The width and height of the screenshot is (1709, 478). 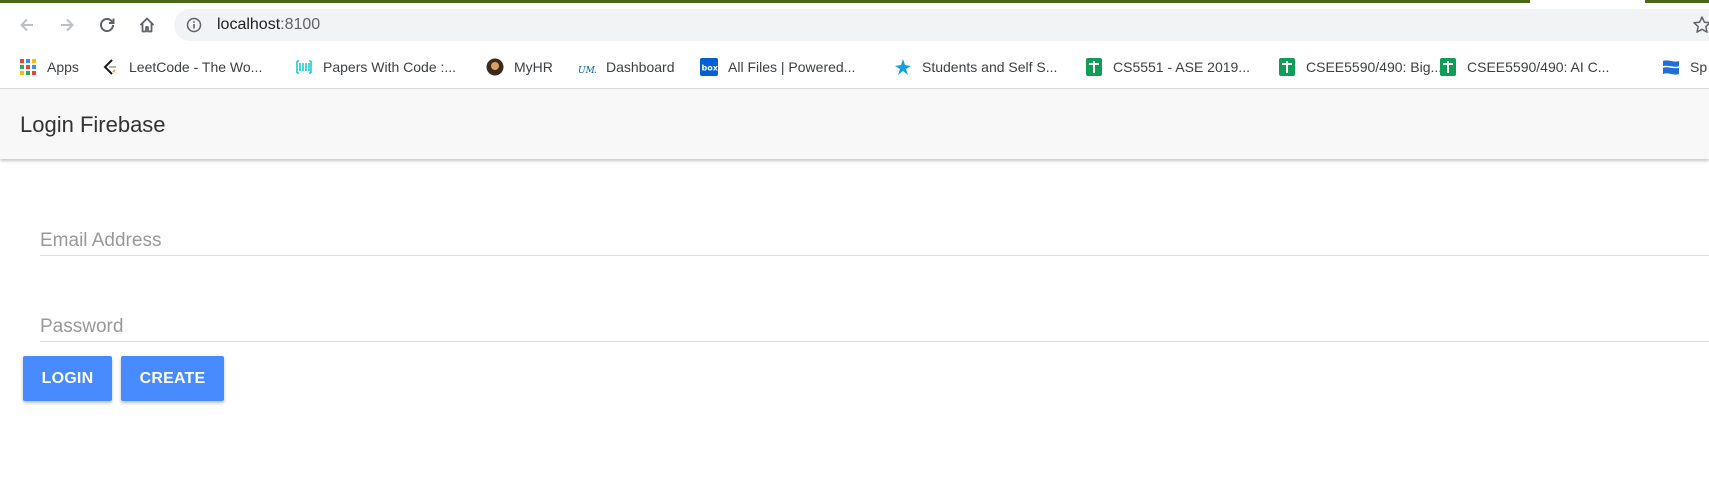 I want to click on password-input, so click(x=874, y=327).